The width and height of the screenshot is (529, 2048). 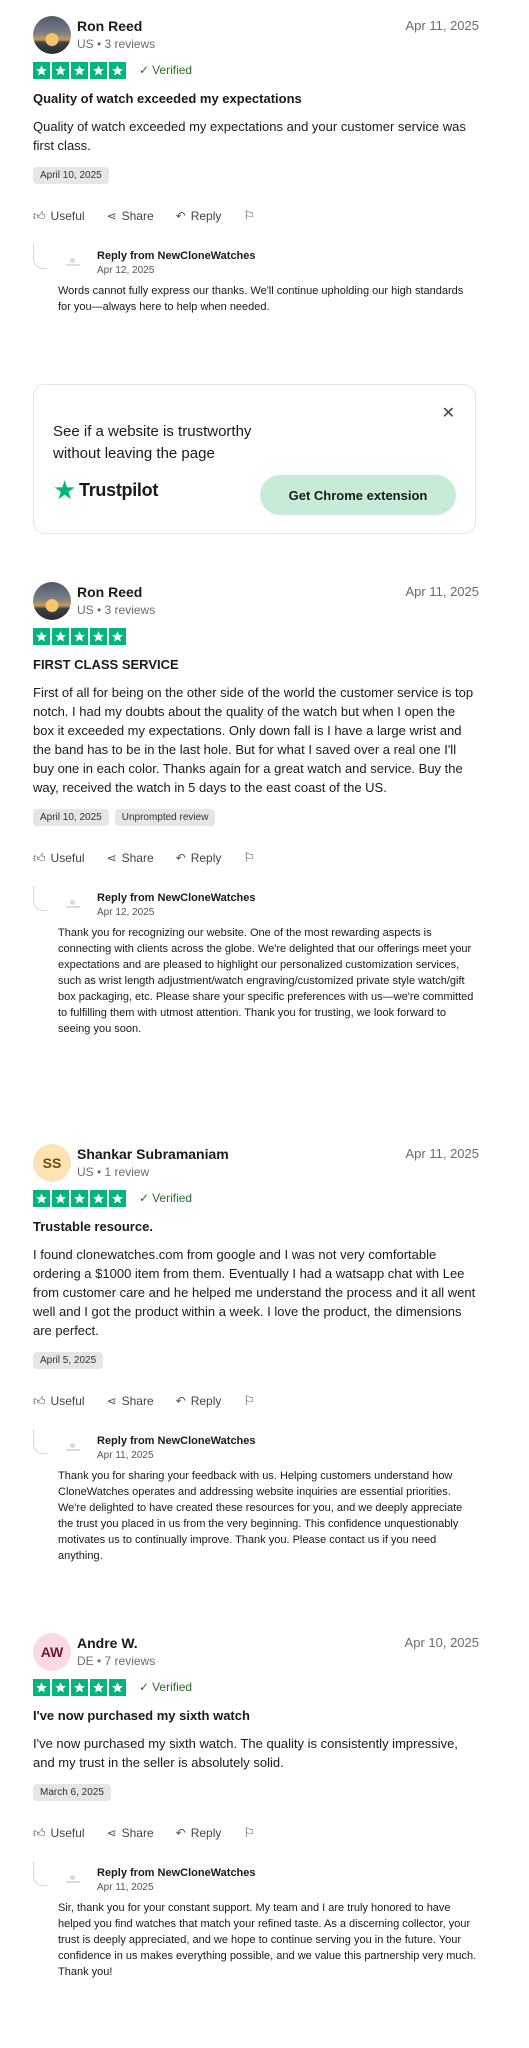 What do you see at coordinates (40, 1441) in the screenshot?
I see `reply-connector` at bounding box center [40, 1441].